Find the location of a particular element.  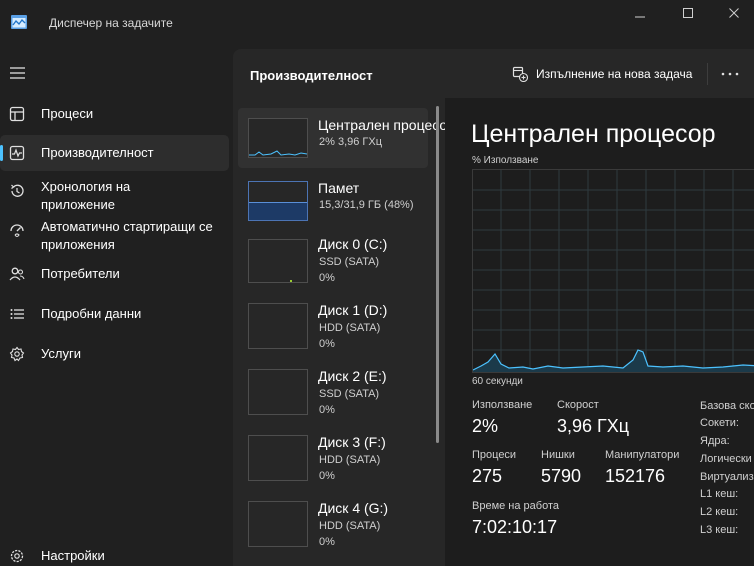

nav-item-startup-apps: Автоматично стартиращи се приложения is located at coordinates (114, 236).